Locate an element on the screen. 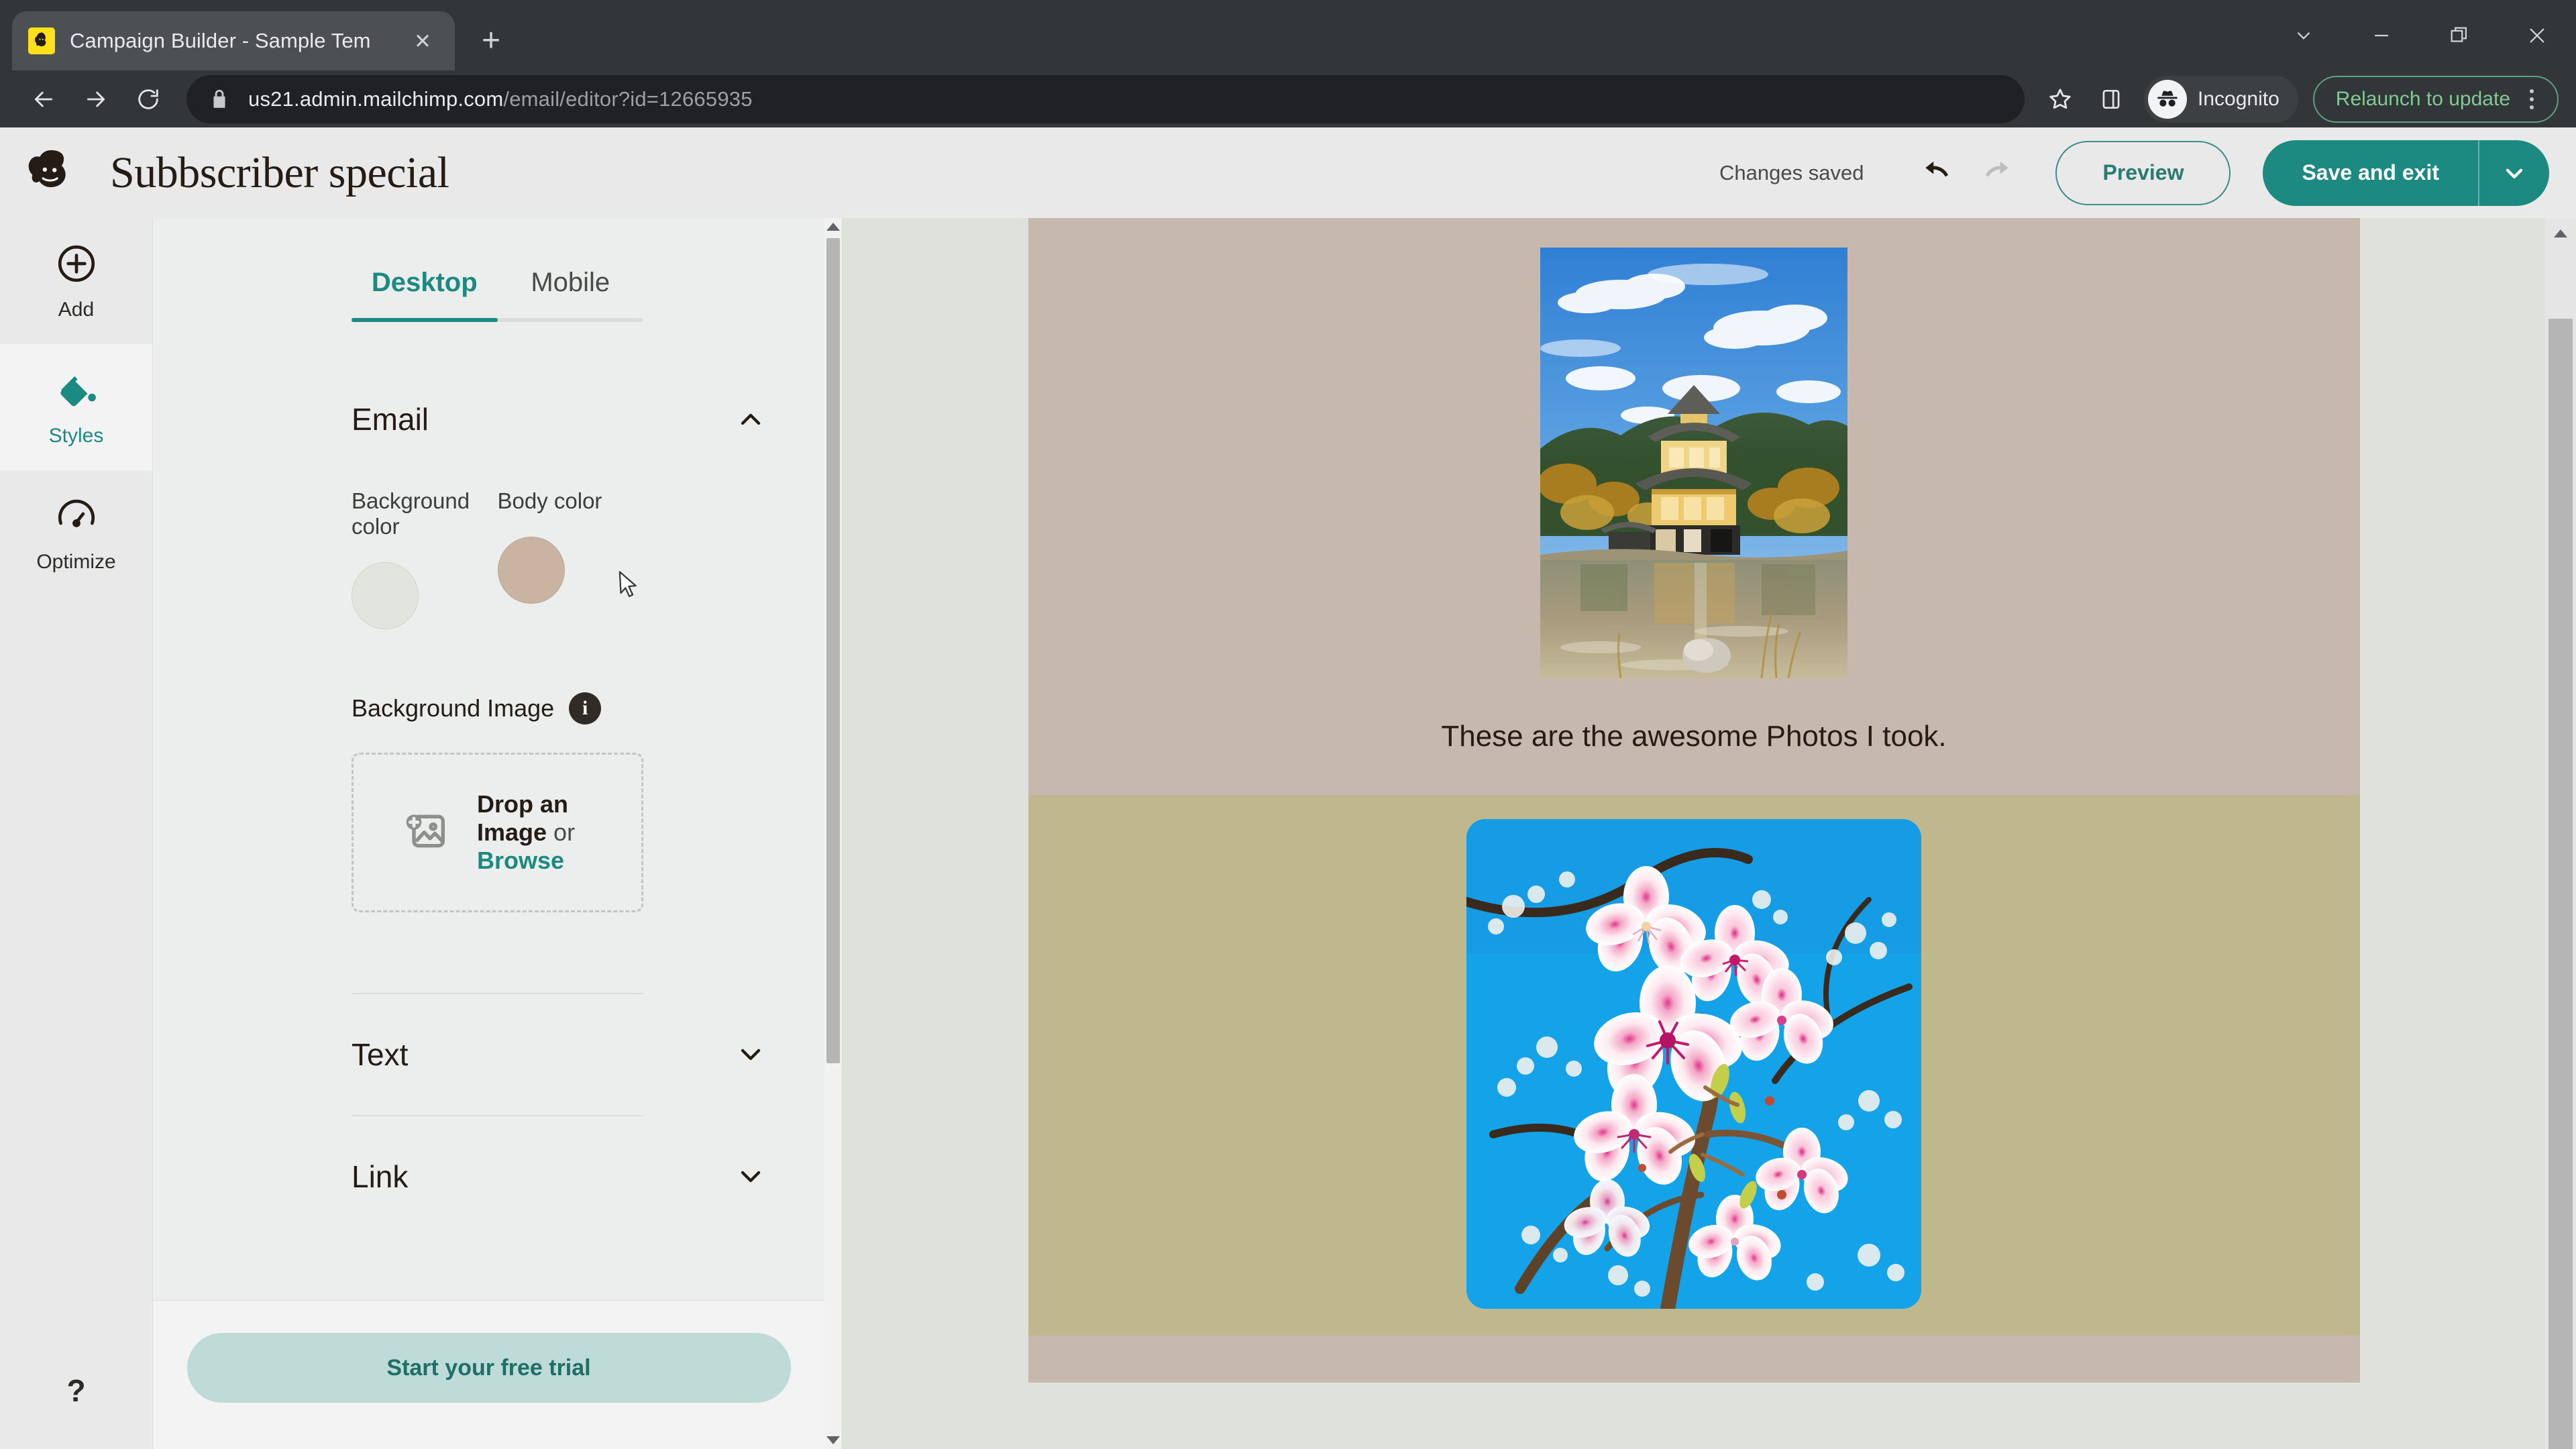 This screenshot has width=2576, height=1449. sidebar-item-optimize: Optimize is located at coordinates (76, 533).